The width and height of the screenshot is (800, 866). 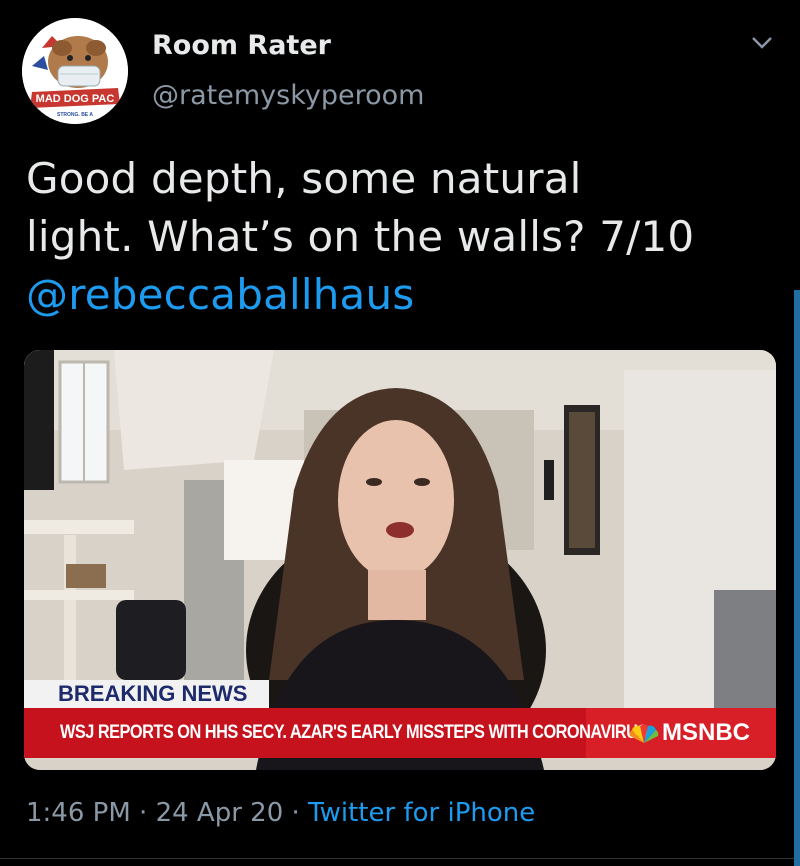 What do you see at coordinates (360, 236) in the screenshot?
I see `tweet-text-line2: light. What’s on the walls? 7/10` at bounding box center [360, 236].